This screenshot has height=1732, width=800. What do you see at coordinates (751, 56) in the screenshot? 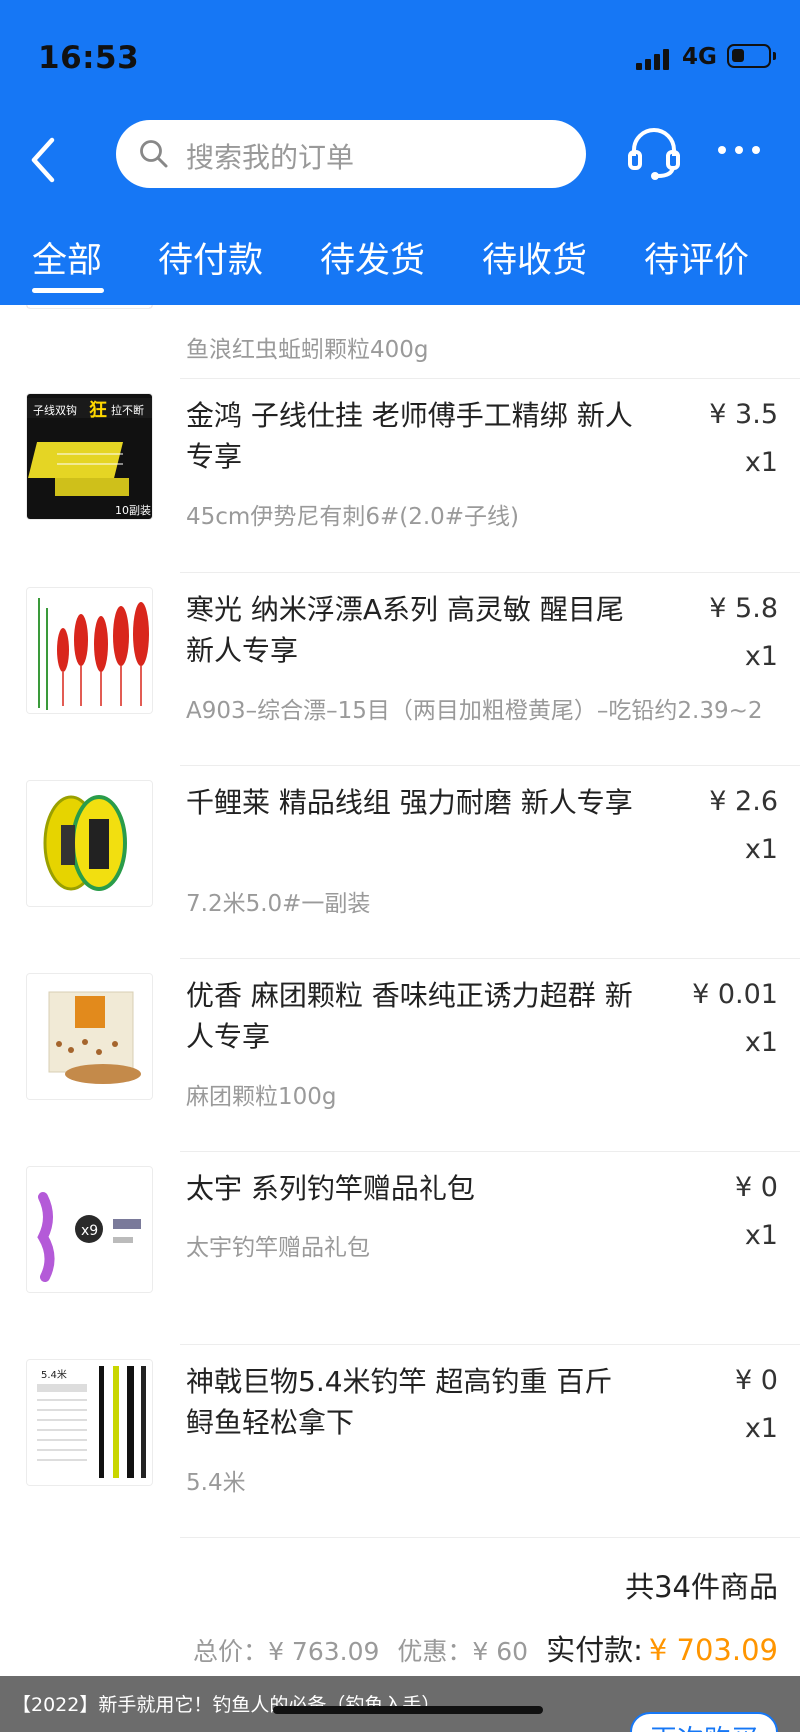
I see `battery-icon` at bounding box center [751, 56].